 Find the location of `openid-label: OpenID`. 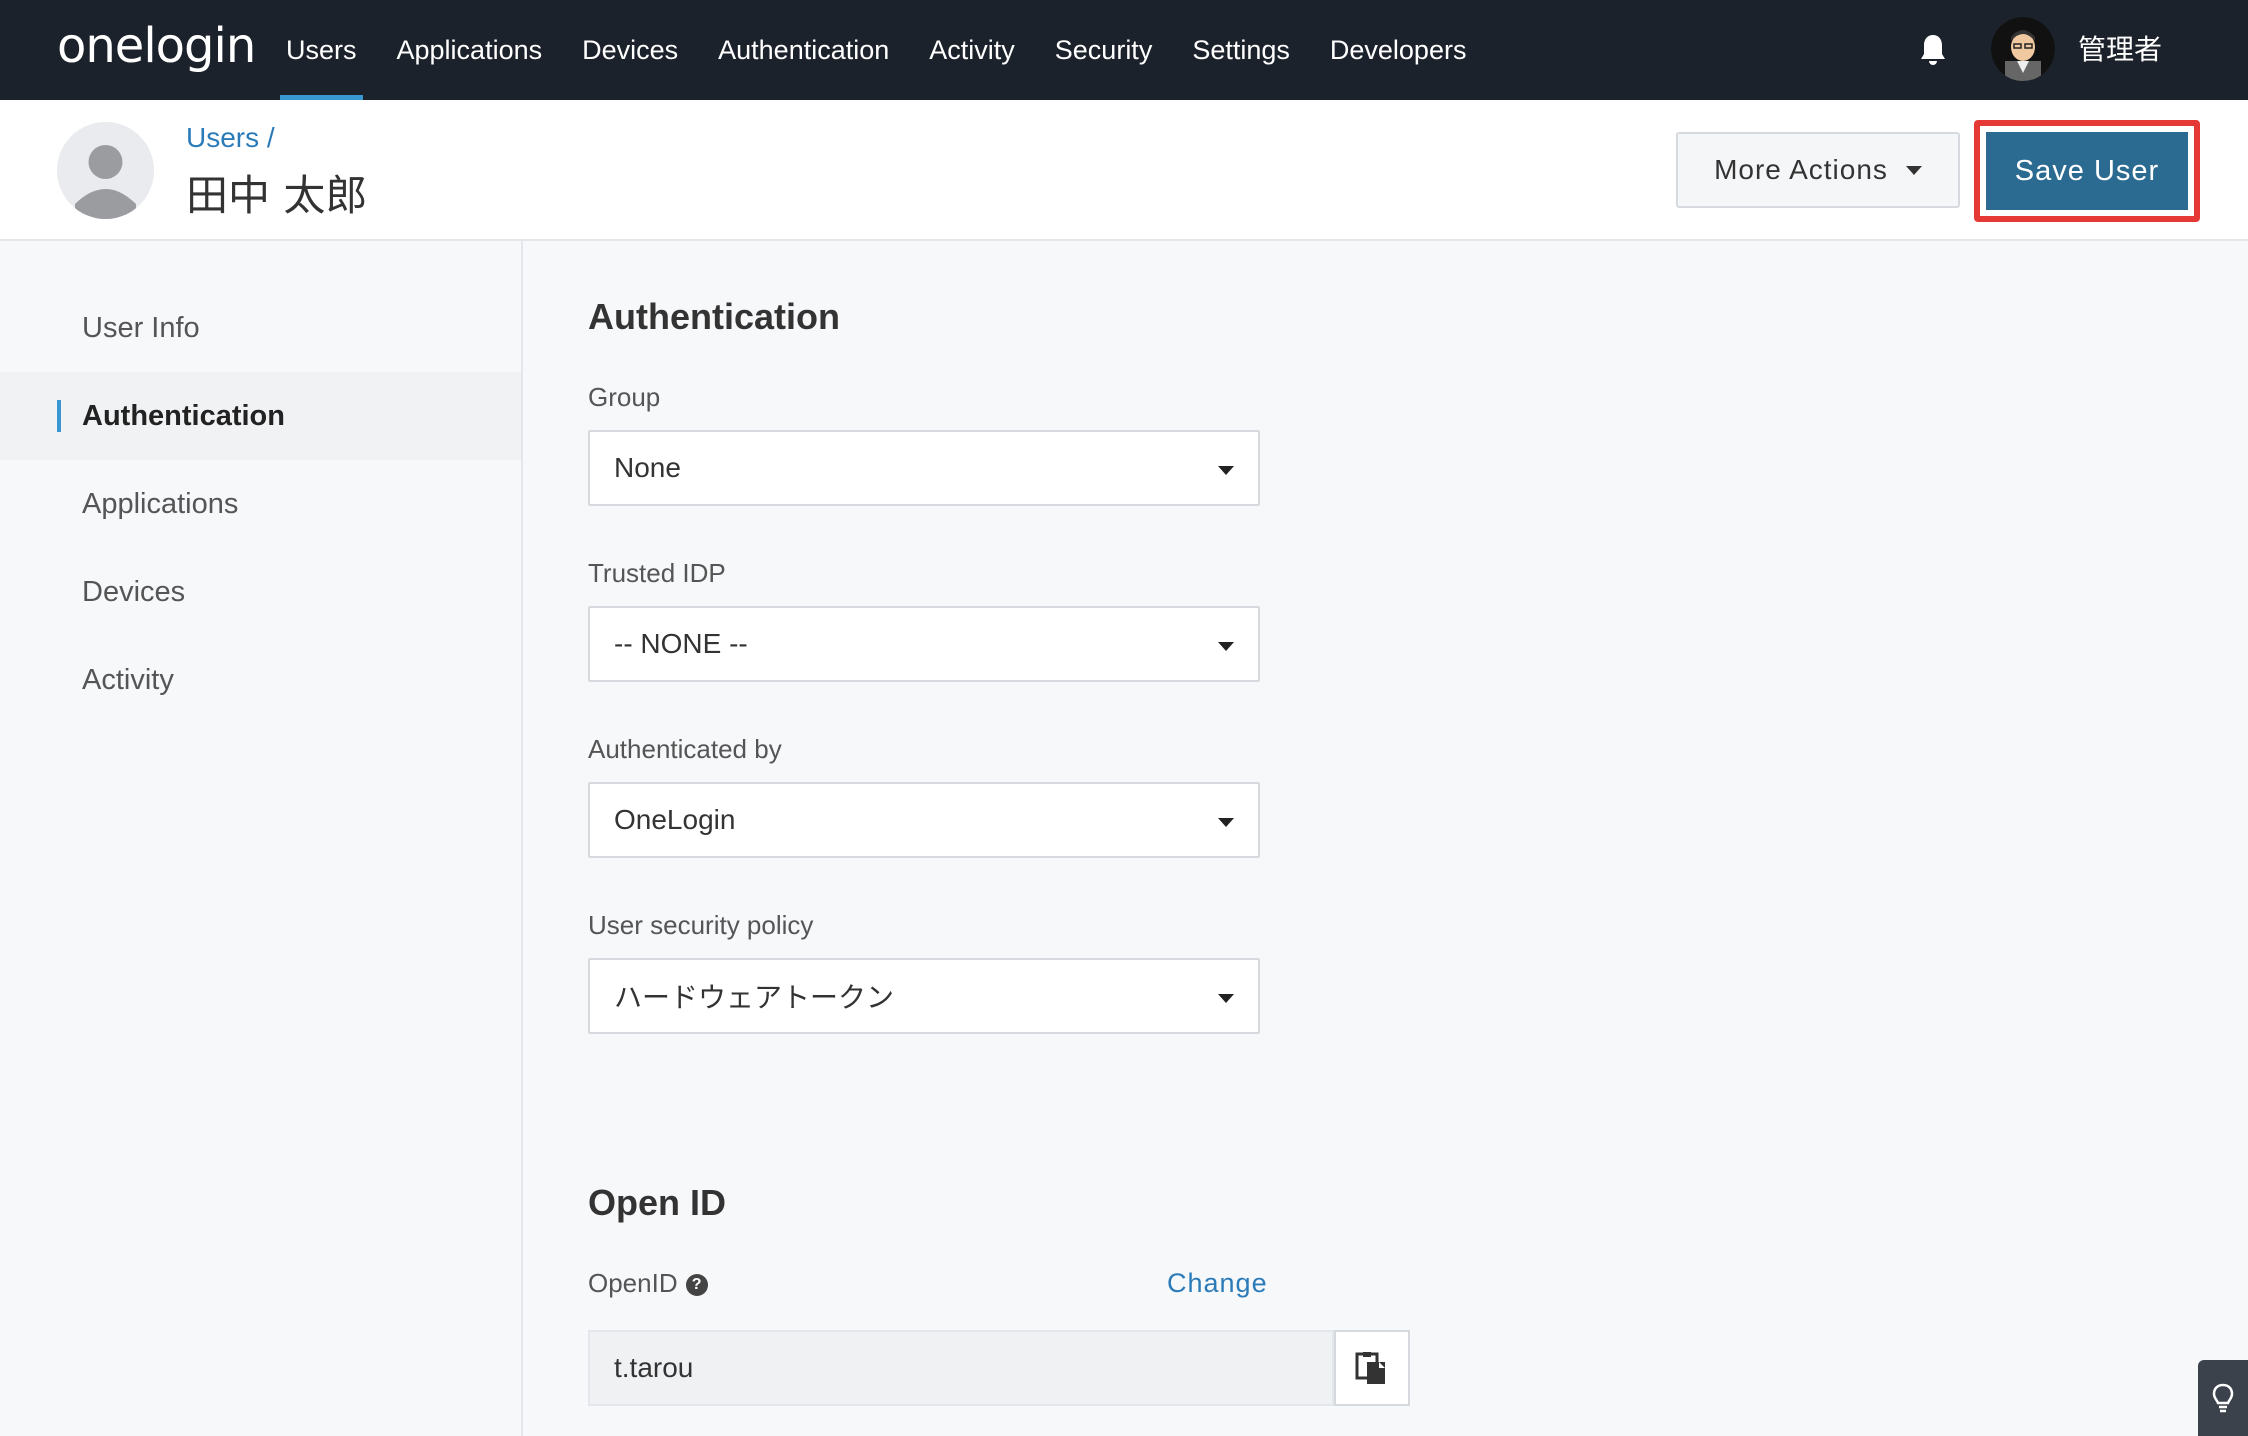

openid-label: OpenID is located at coordinates (633, 1283).